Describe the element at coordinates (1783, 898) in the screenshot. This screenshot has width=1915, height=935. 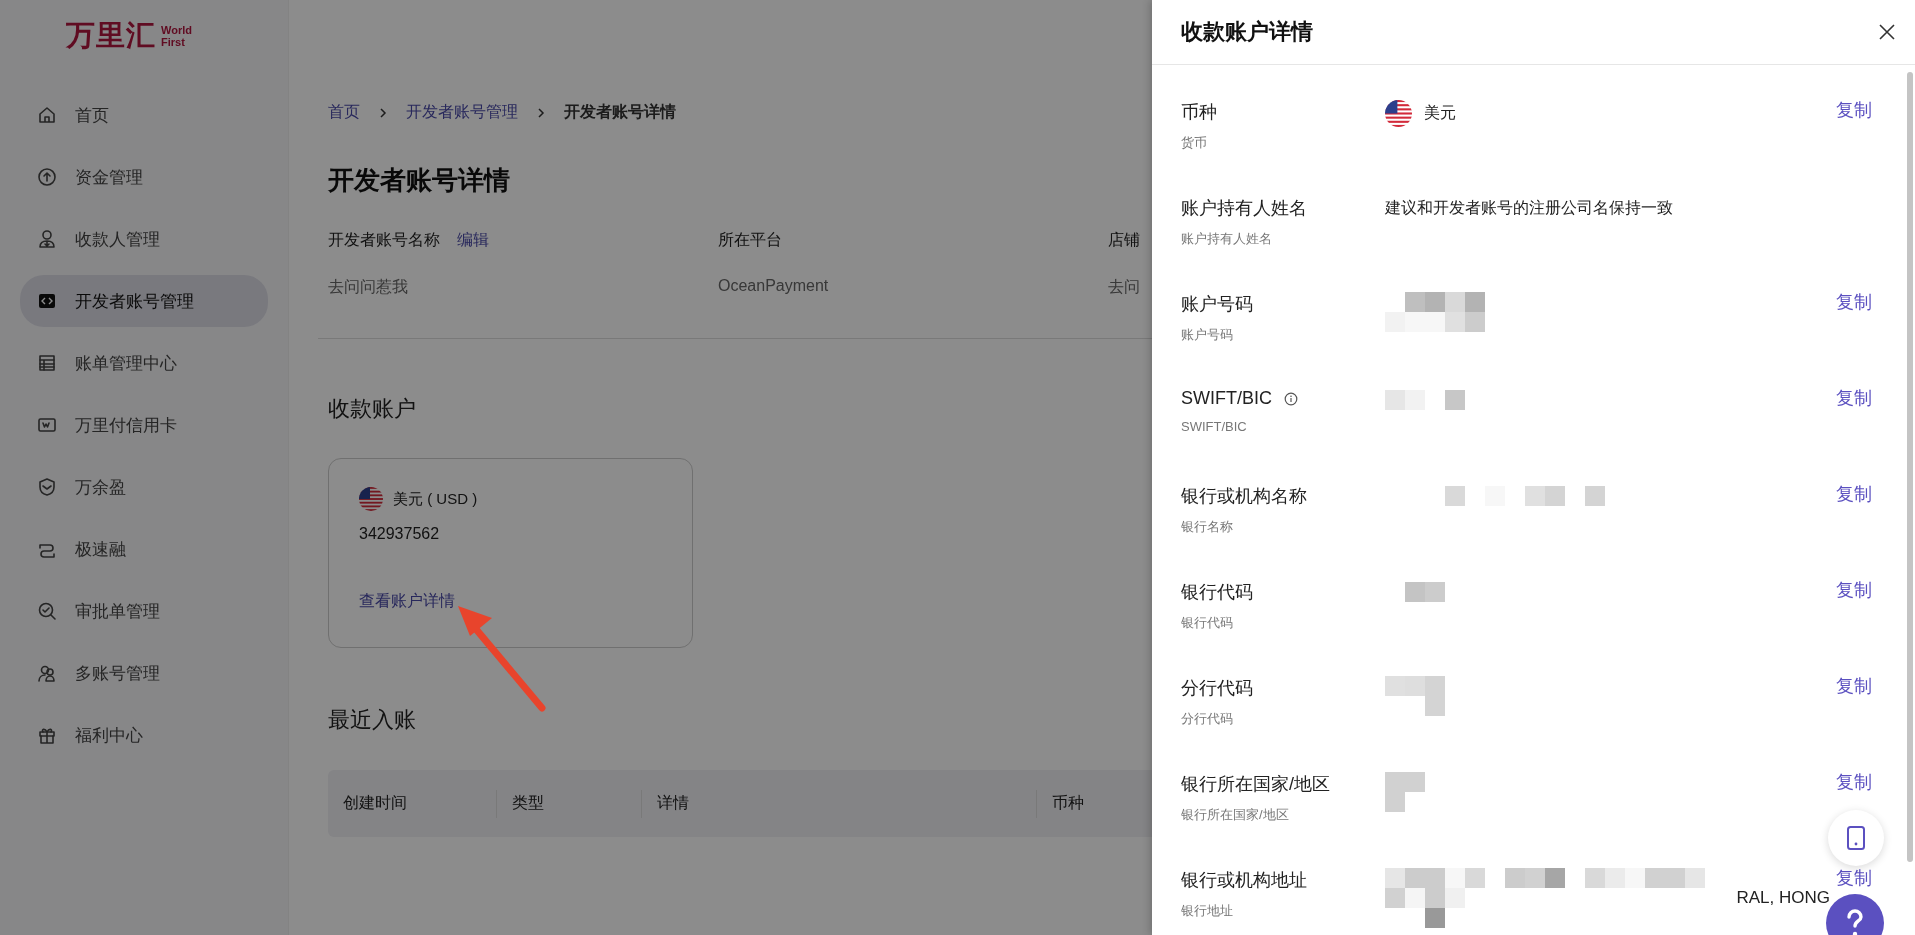
I see `field-value: RAL, HONG` at that location.